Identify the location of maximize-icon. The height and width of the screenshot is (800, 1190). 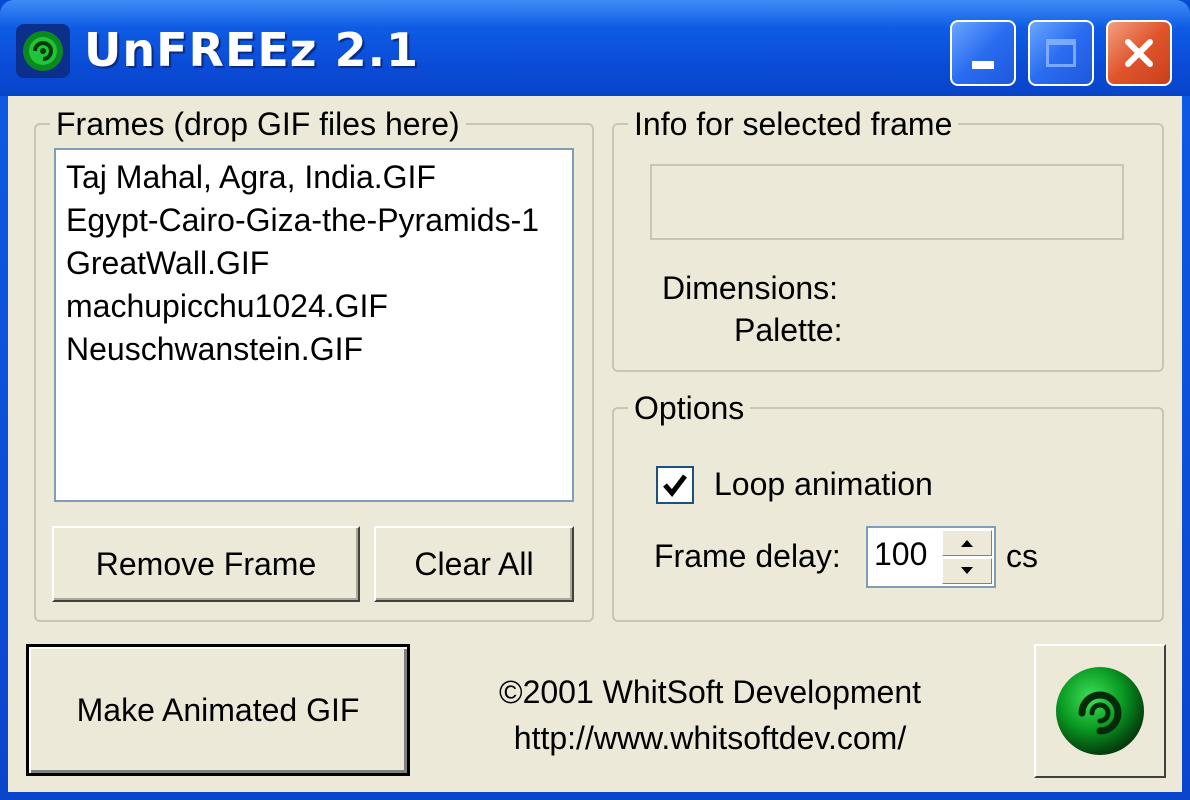
(1061, 53).